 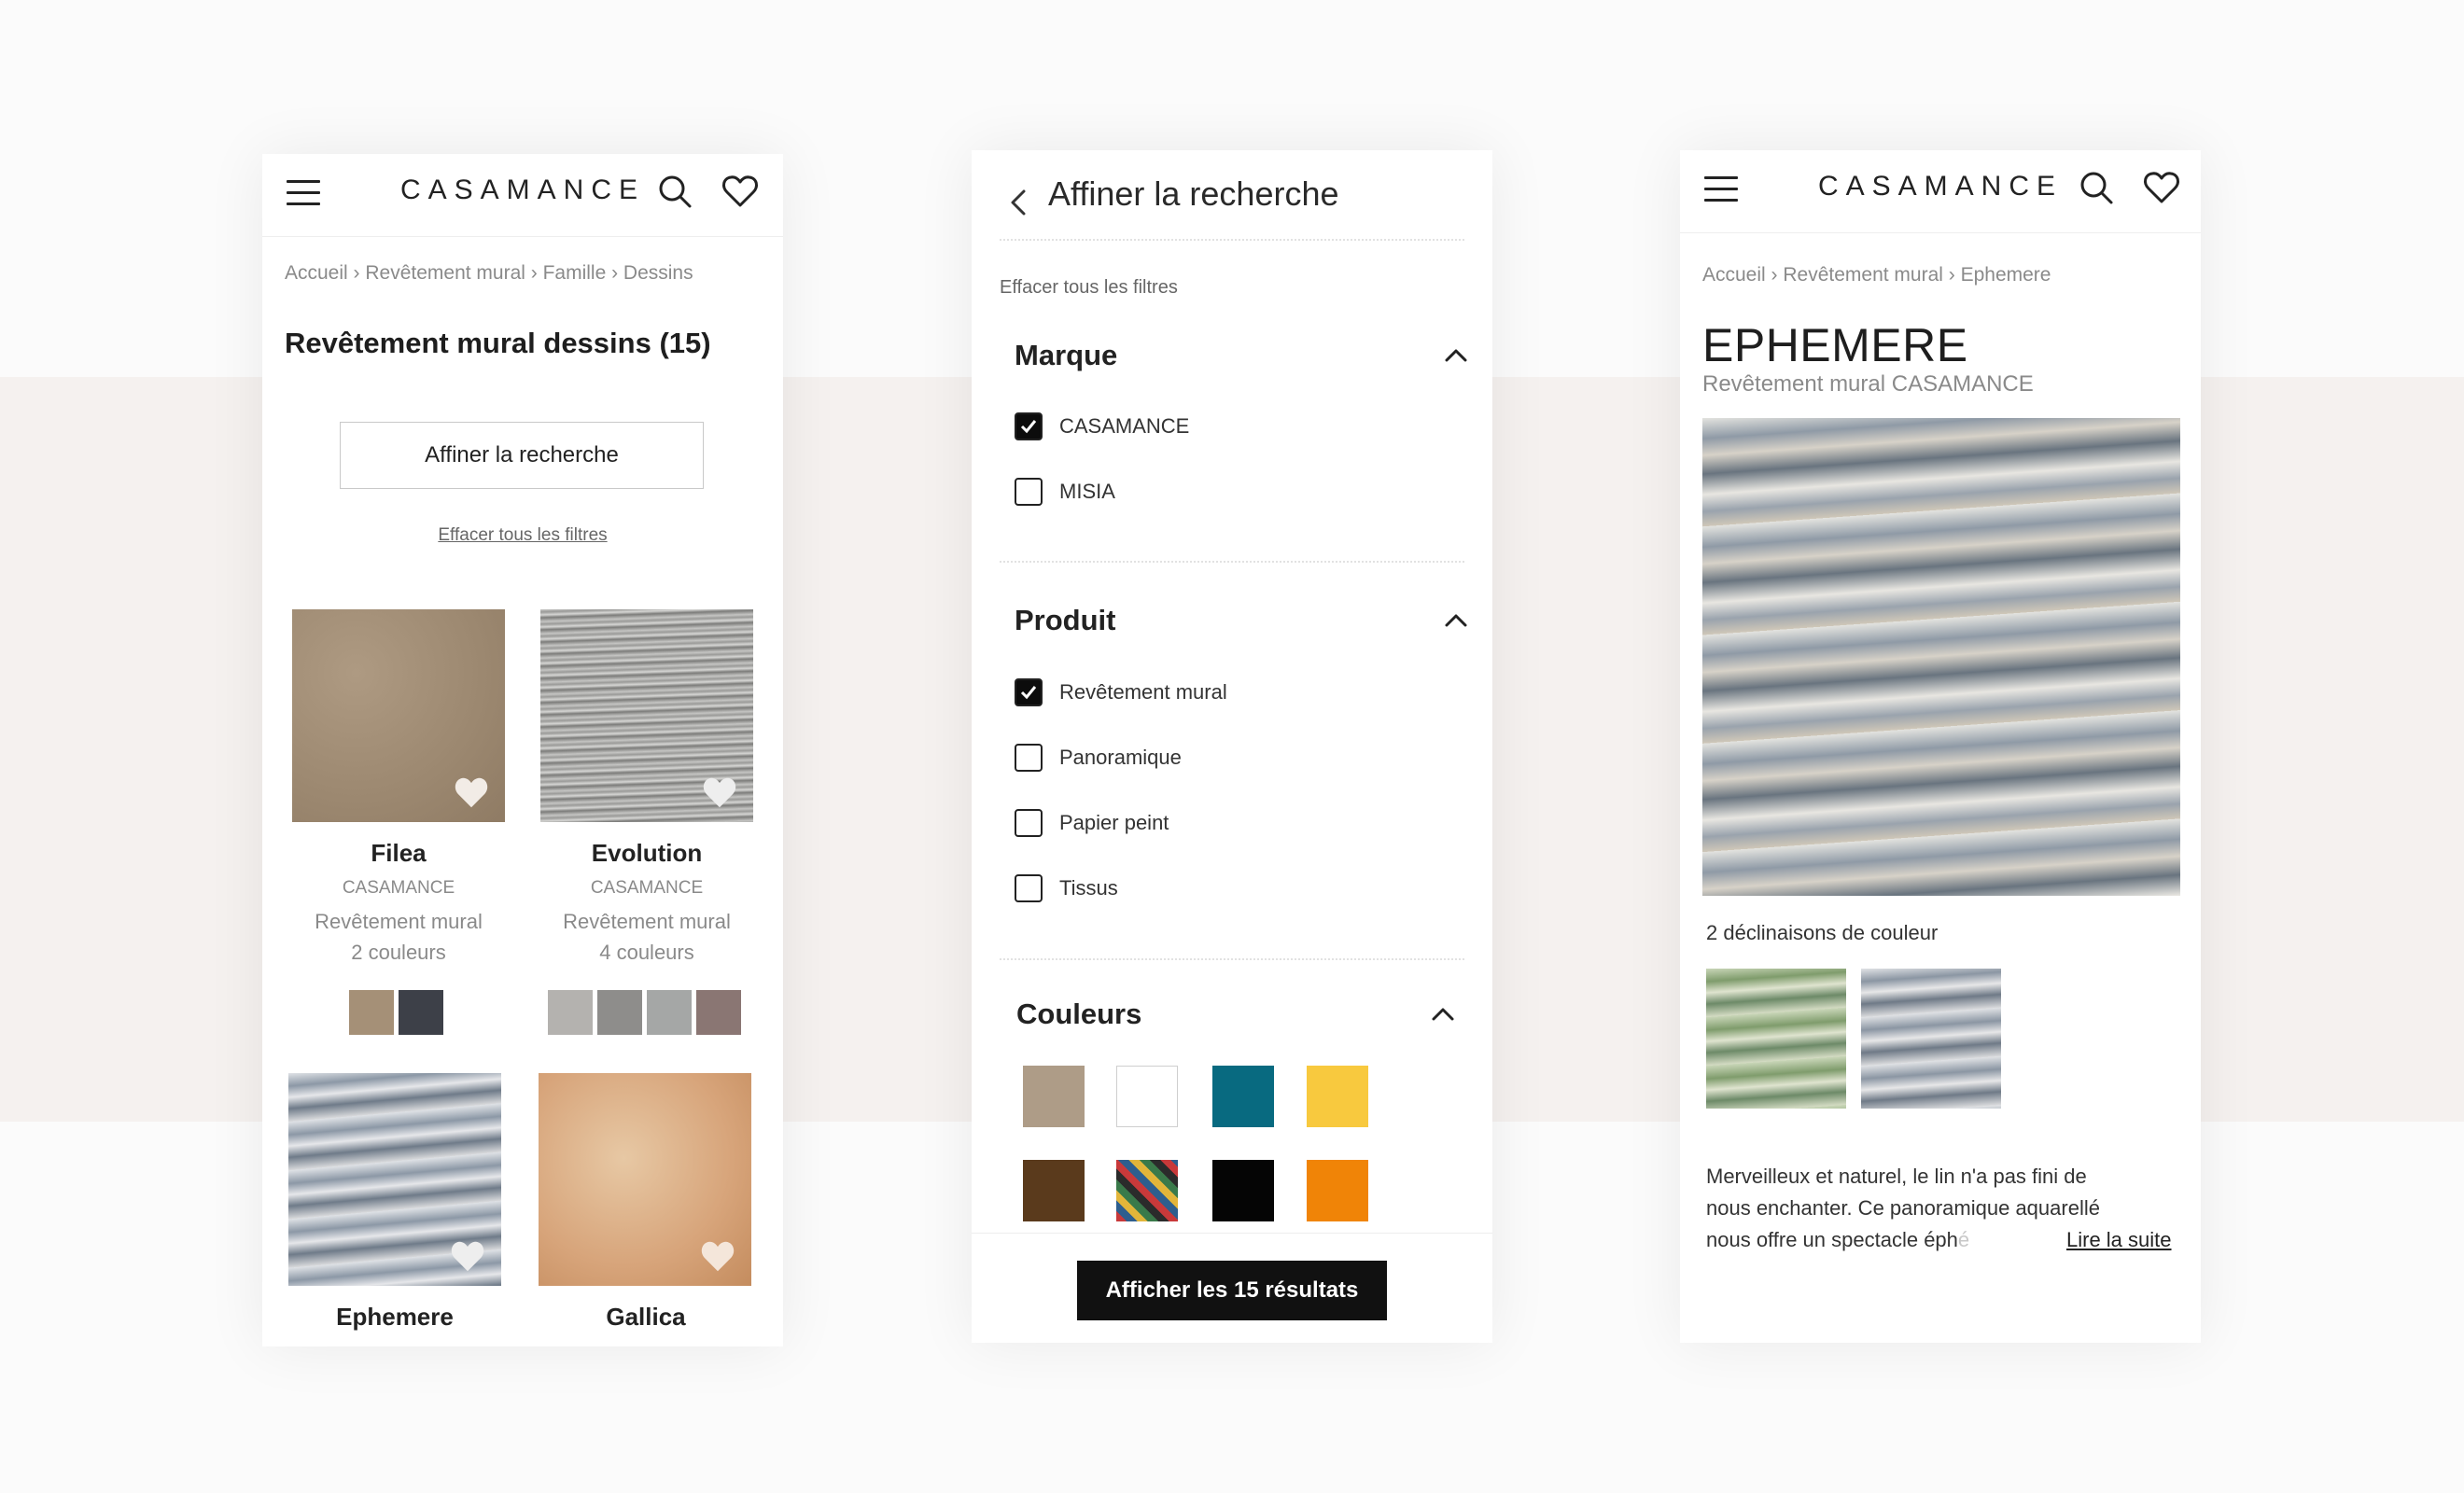 What do you see at coordinates (1065, 620) in the screenshot?
I see `filter-section-title: Produit` at bounding box center [1065, 620].